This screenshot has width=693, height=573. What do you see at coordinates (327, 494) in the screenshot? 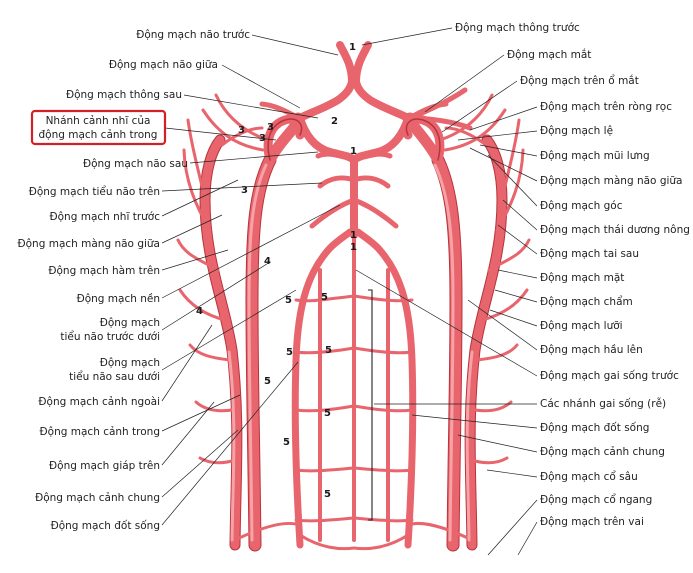
I see `marker-5h: 5` at bounding box center [327, 494].